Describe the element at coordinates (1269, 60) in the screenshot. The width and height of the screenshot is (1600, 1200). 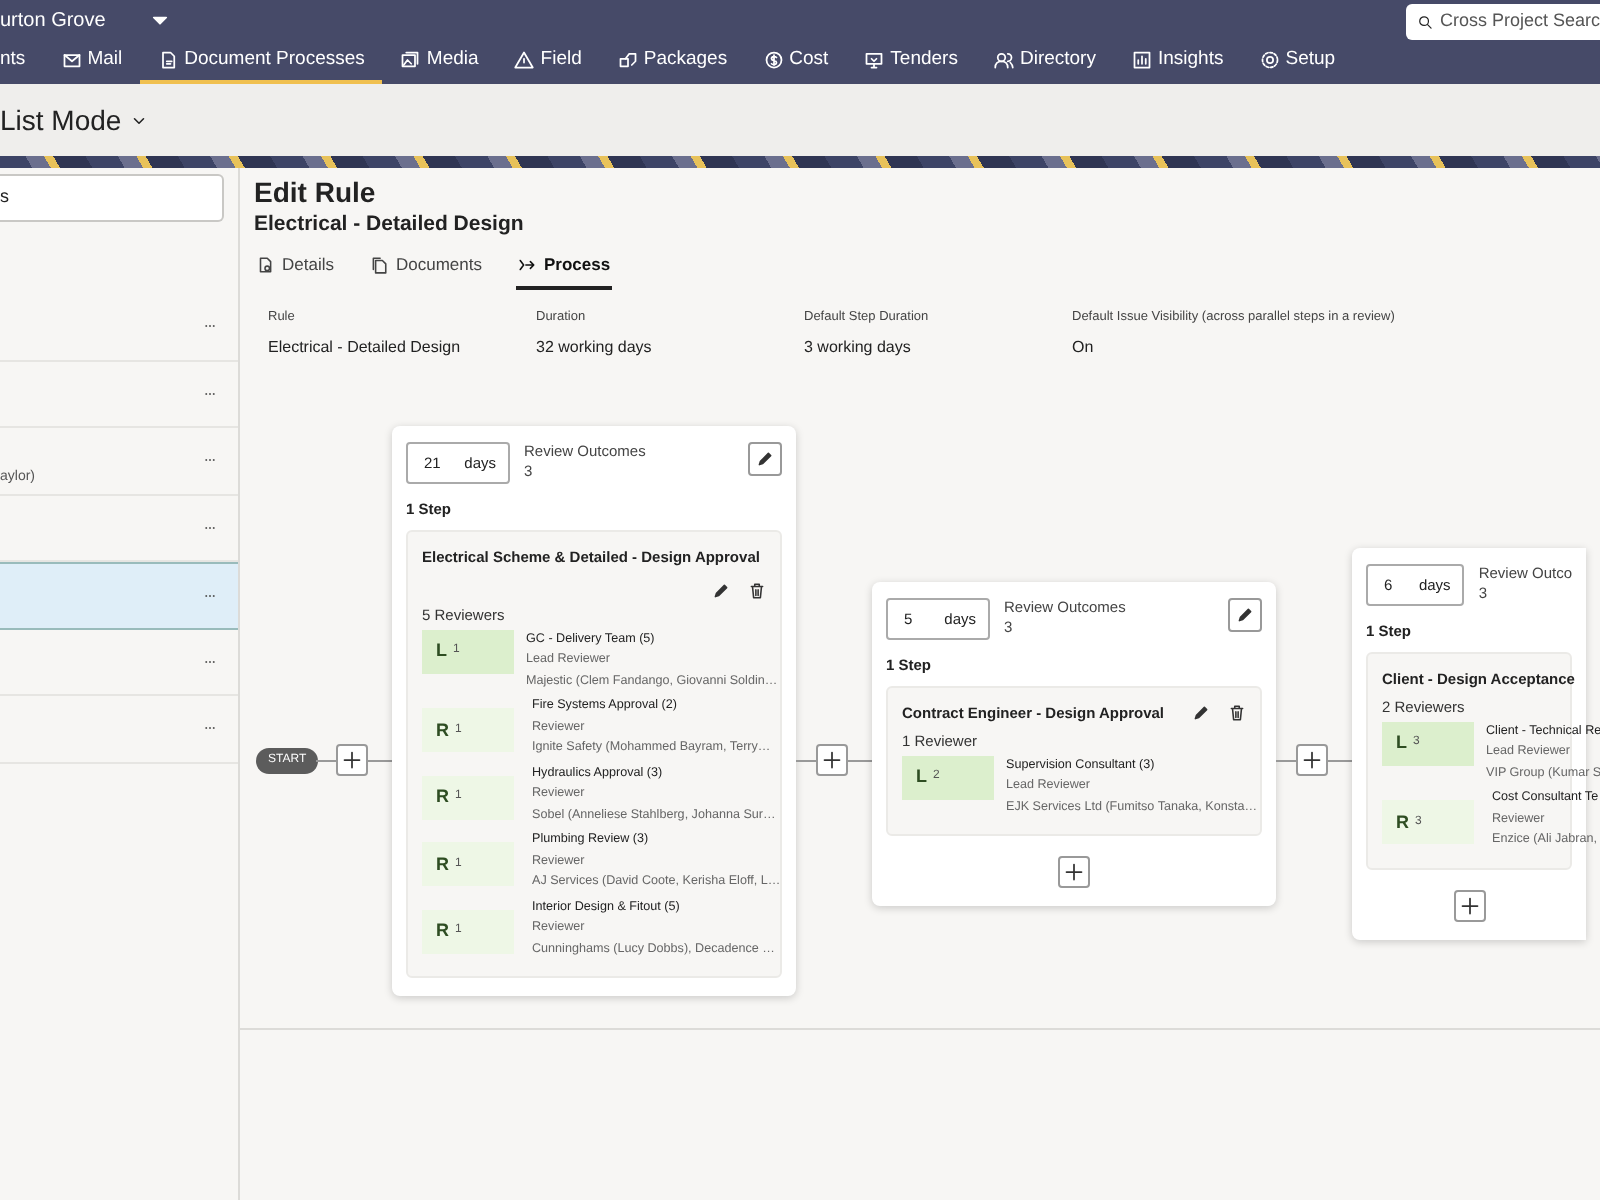
I see `settings-icon` at that location.